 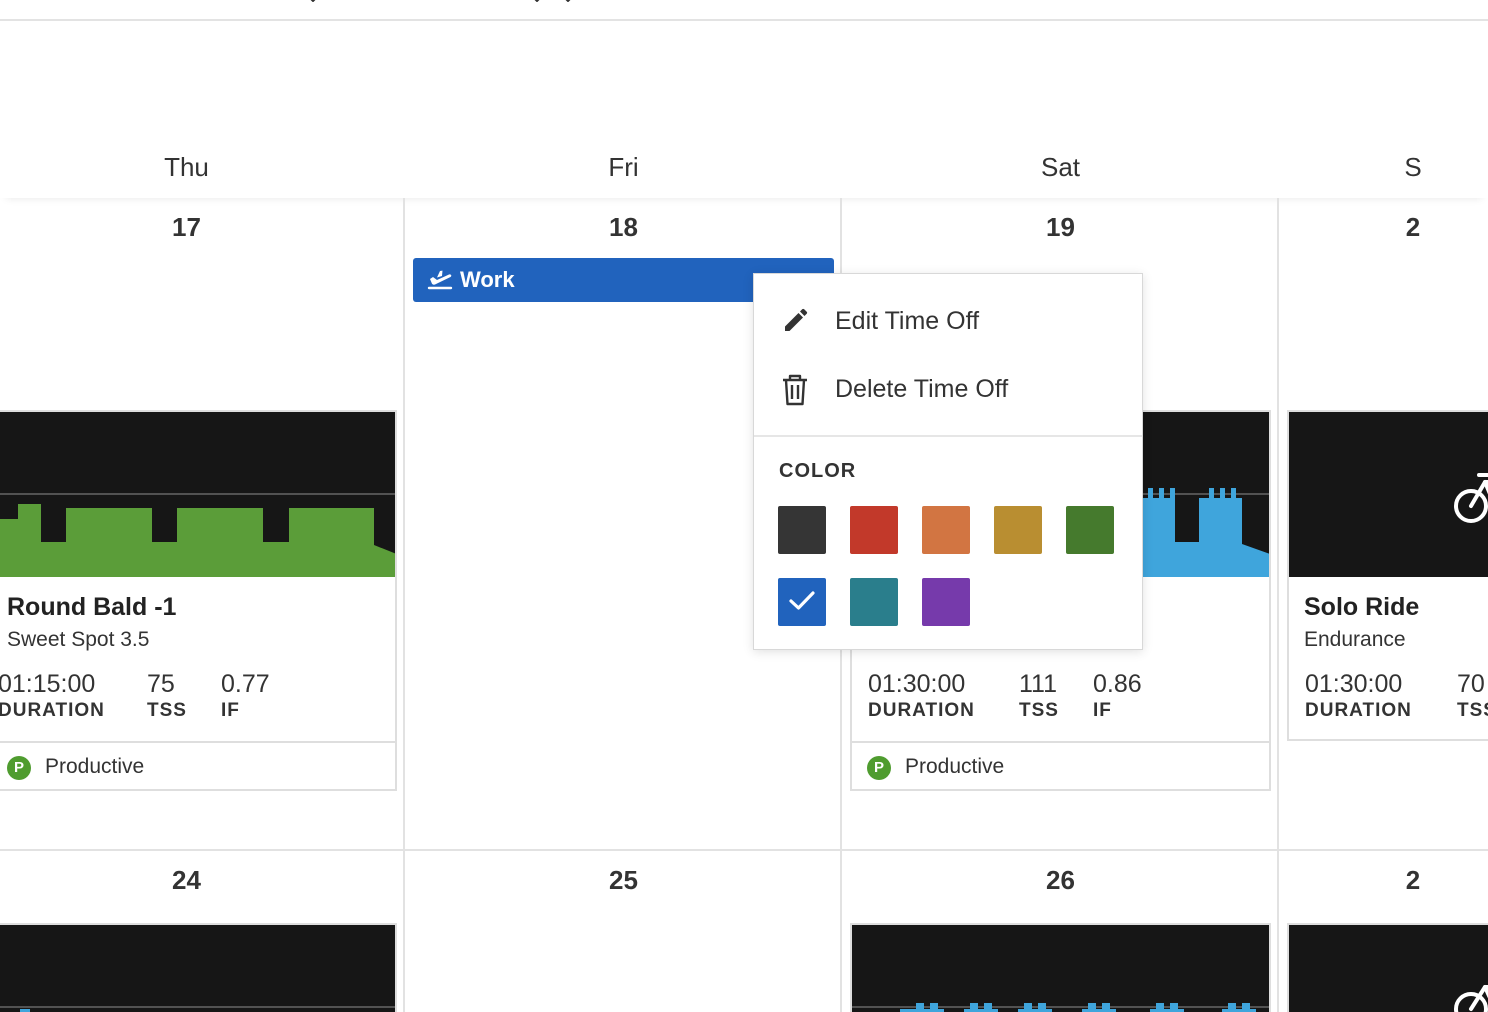 What do you see at coordinates (946, 602) in the screenshot?
I see `color-swatch-purple` at bounding box center [946, 602].